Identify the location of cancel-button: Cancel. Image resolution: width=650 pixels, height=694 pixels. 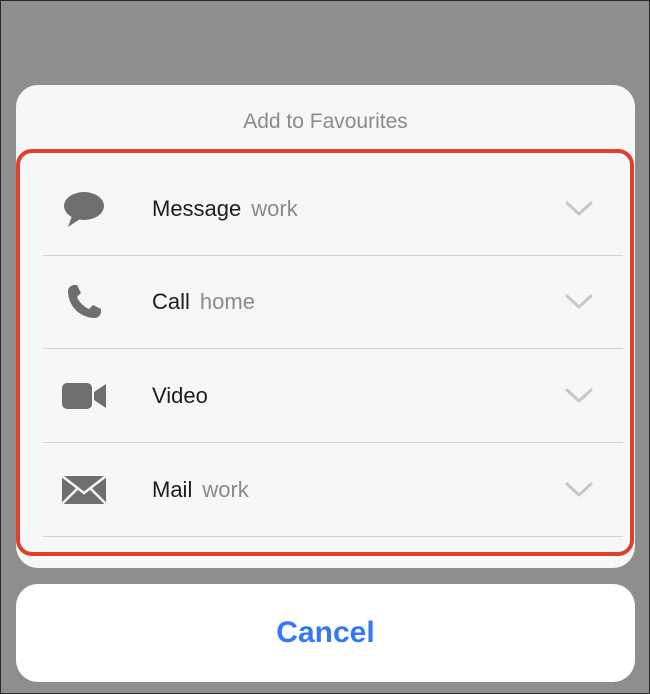
(325, 633).